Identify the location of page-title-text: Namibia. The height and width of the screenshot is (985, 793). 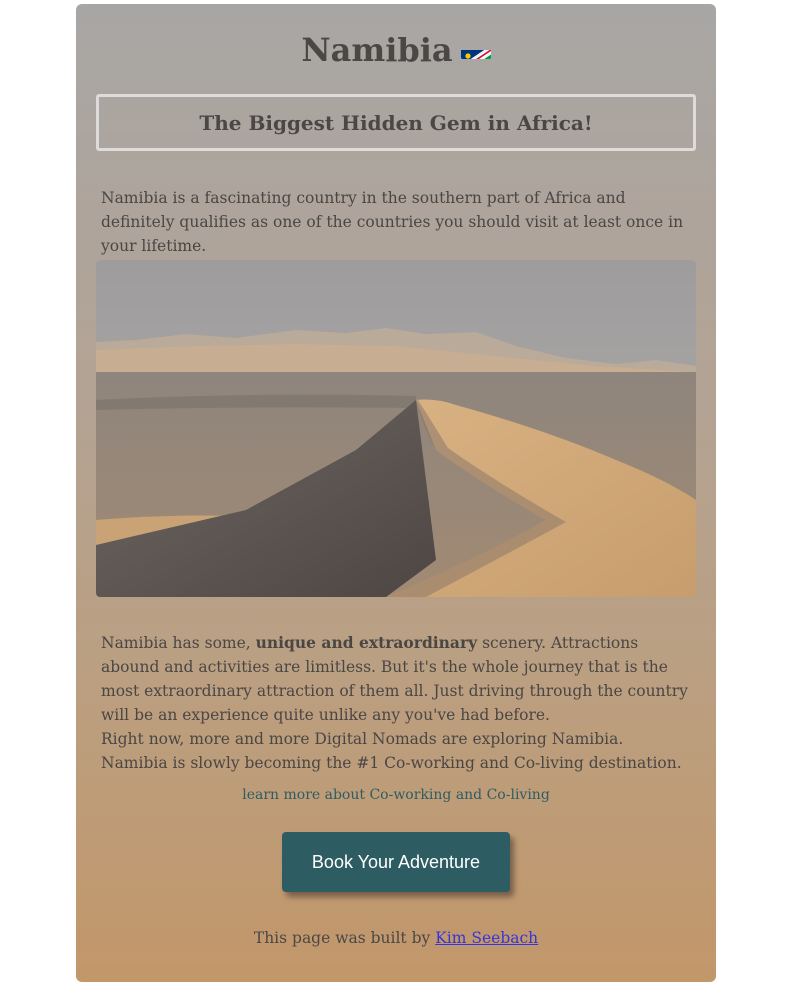
(377, 50).